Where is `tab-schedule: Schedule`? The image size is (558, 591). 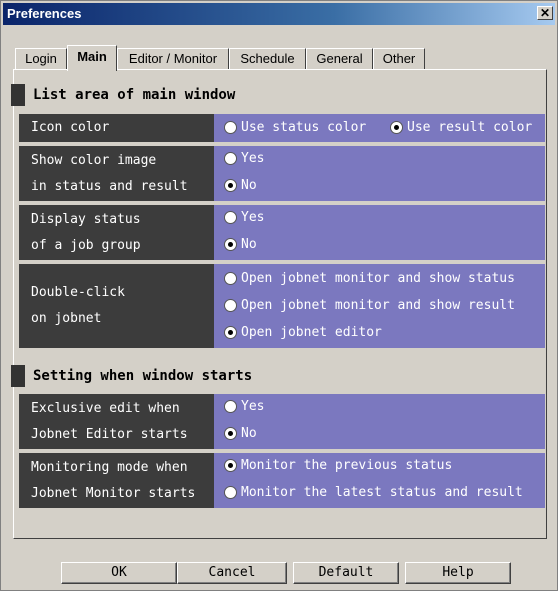
tab-schedule: Schedule is located at coordinates (267, 58).